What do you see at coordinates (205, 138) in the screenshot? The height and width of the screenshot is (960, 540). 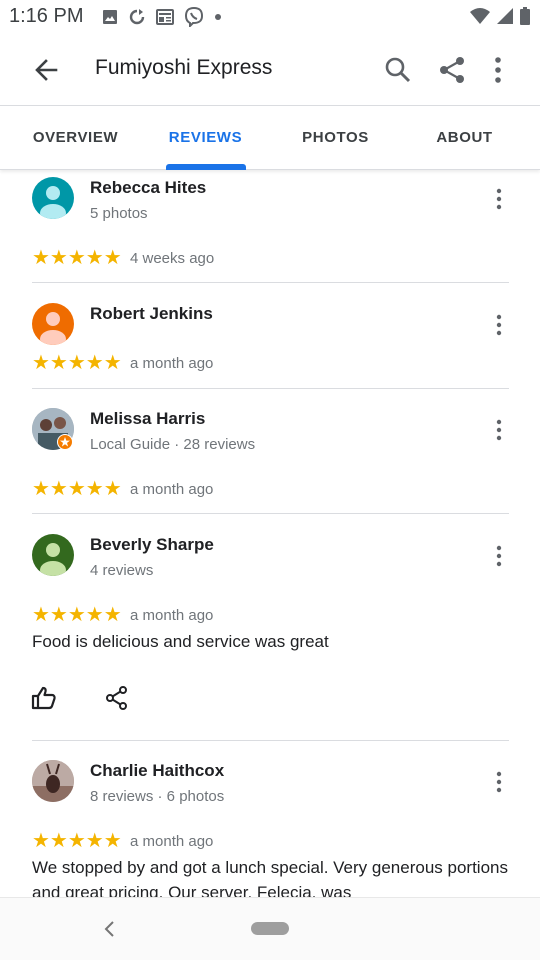 I see `tab-reviews: REVIEWS` at bounding box center [205, 138].